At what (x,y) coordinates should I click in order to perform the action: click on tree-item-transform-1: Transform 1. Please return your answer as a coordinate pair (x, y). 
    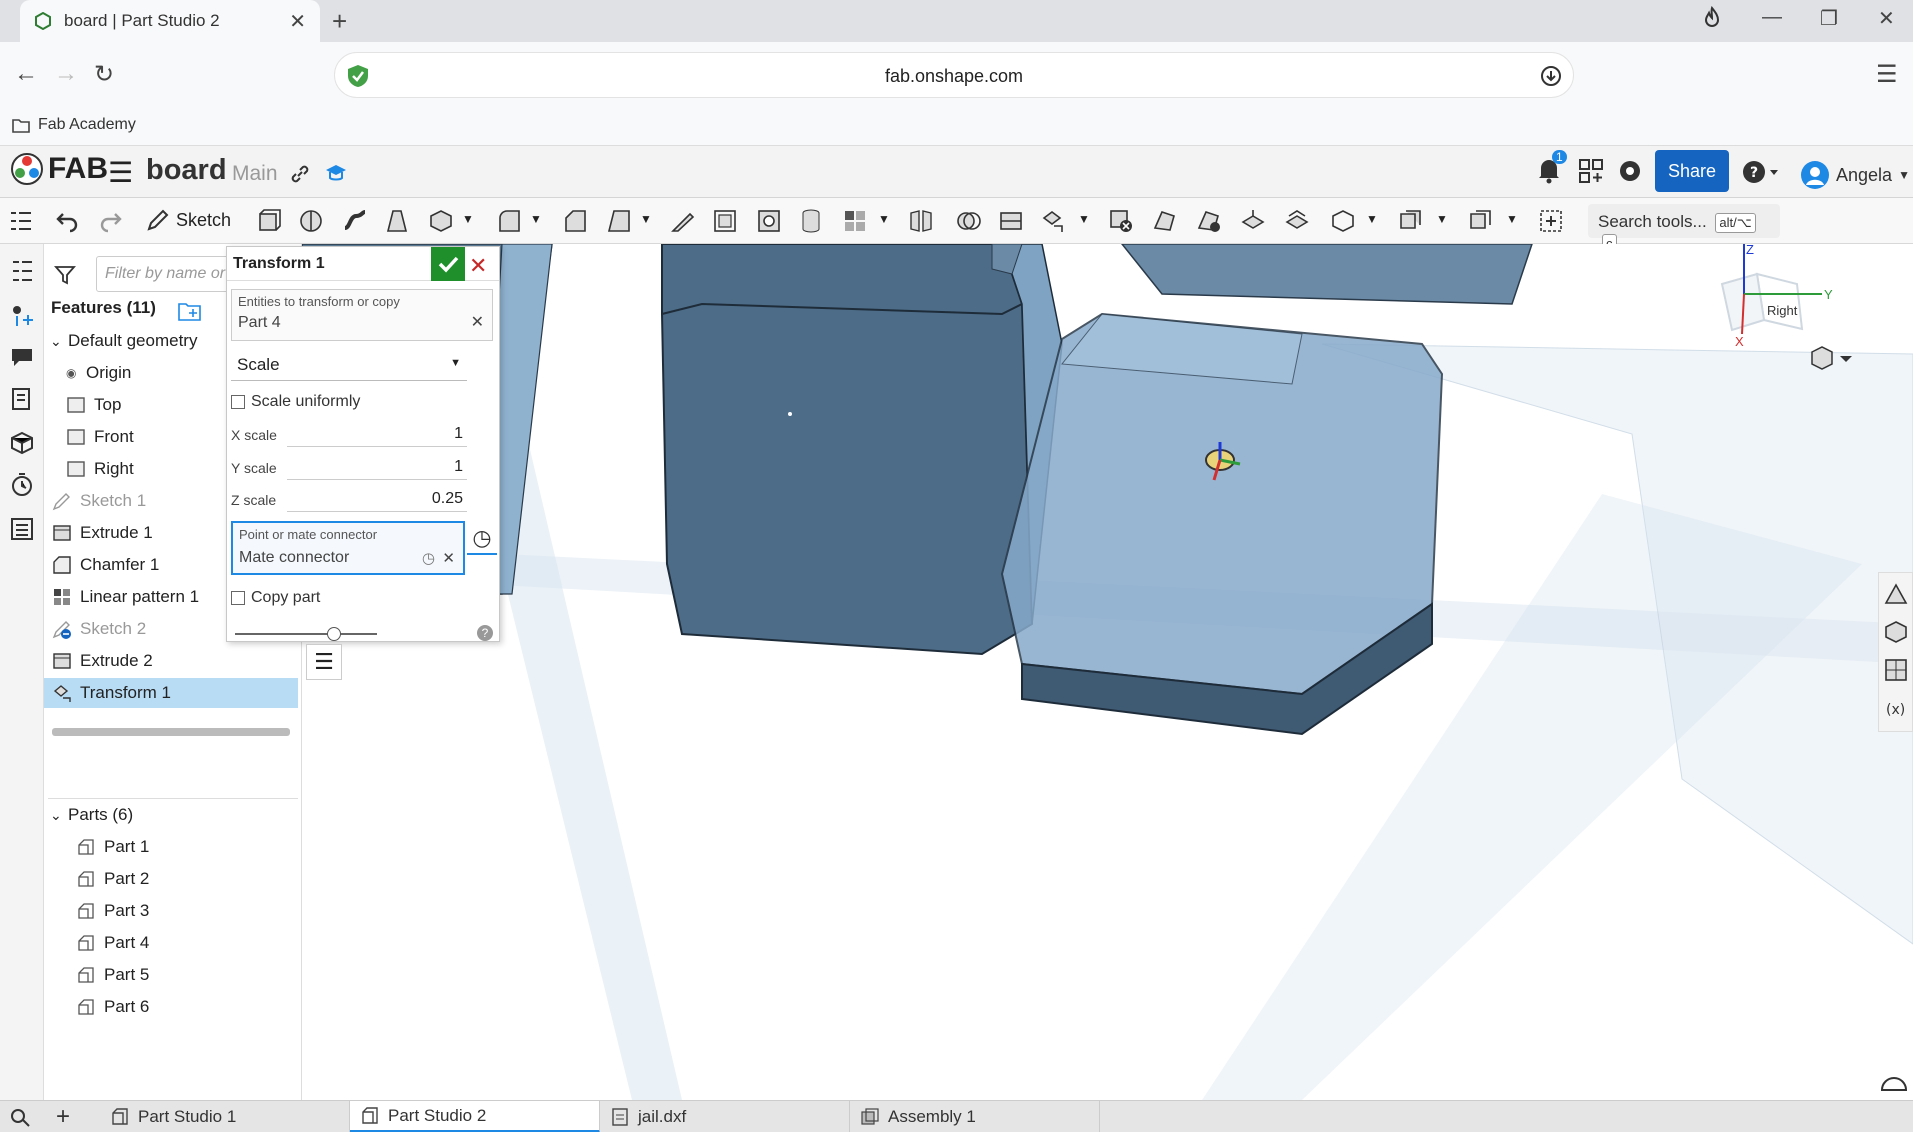
    Looking at the image, I should click on (171, 693).